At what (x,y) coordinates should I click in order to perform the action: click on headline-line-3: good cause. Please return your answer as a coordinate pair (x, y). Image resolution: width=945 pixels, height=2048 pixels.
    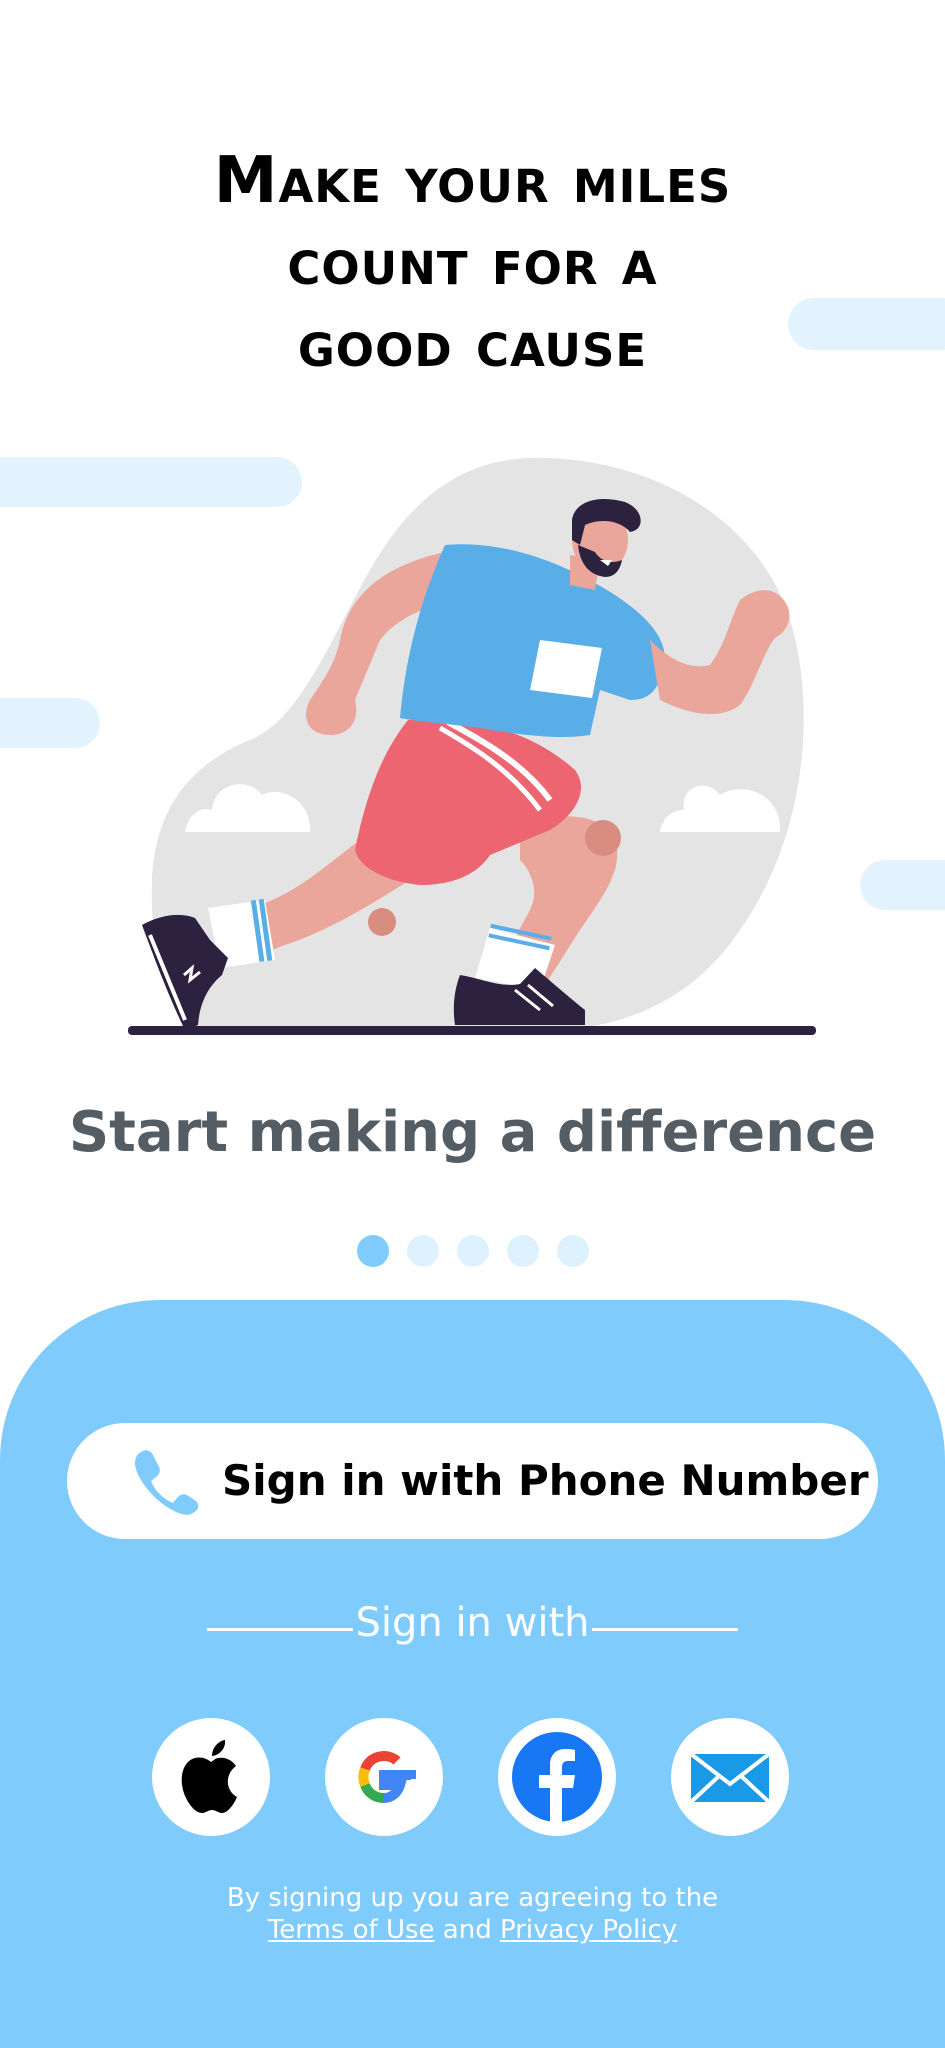
    Looking at the image, I should click on (472, 345).